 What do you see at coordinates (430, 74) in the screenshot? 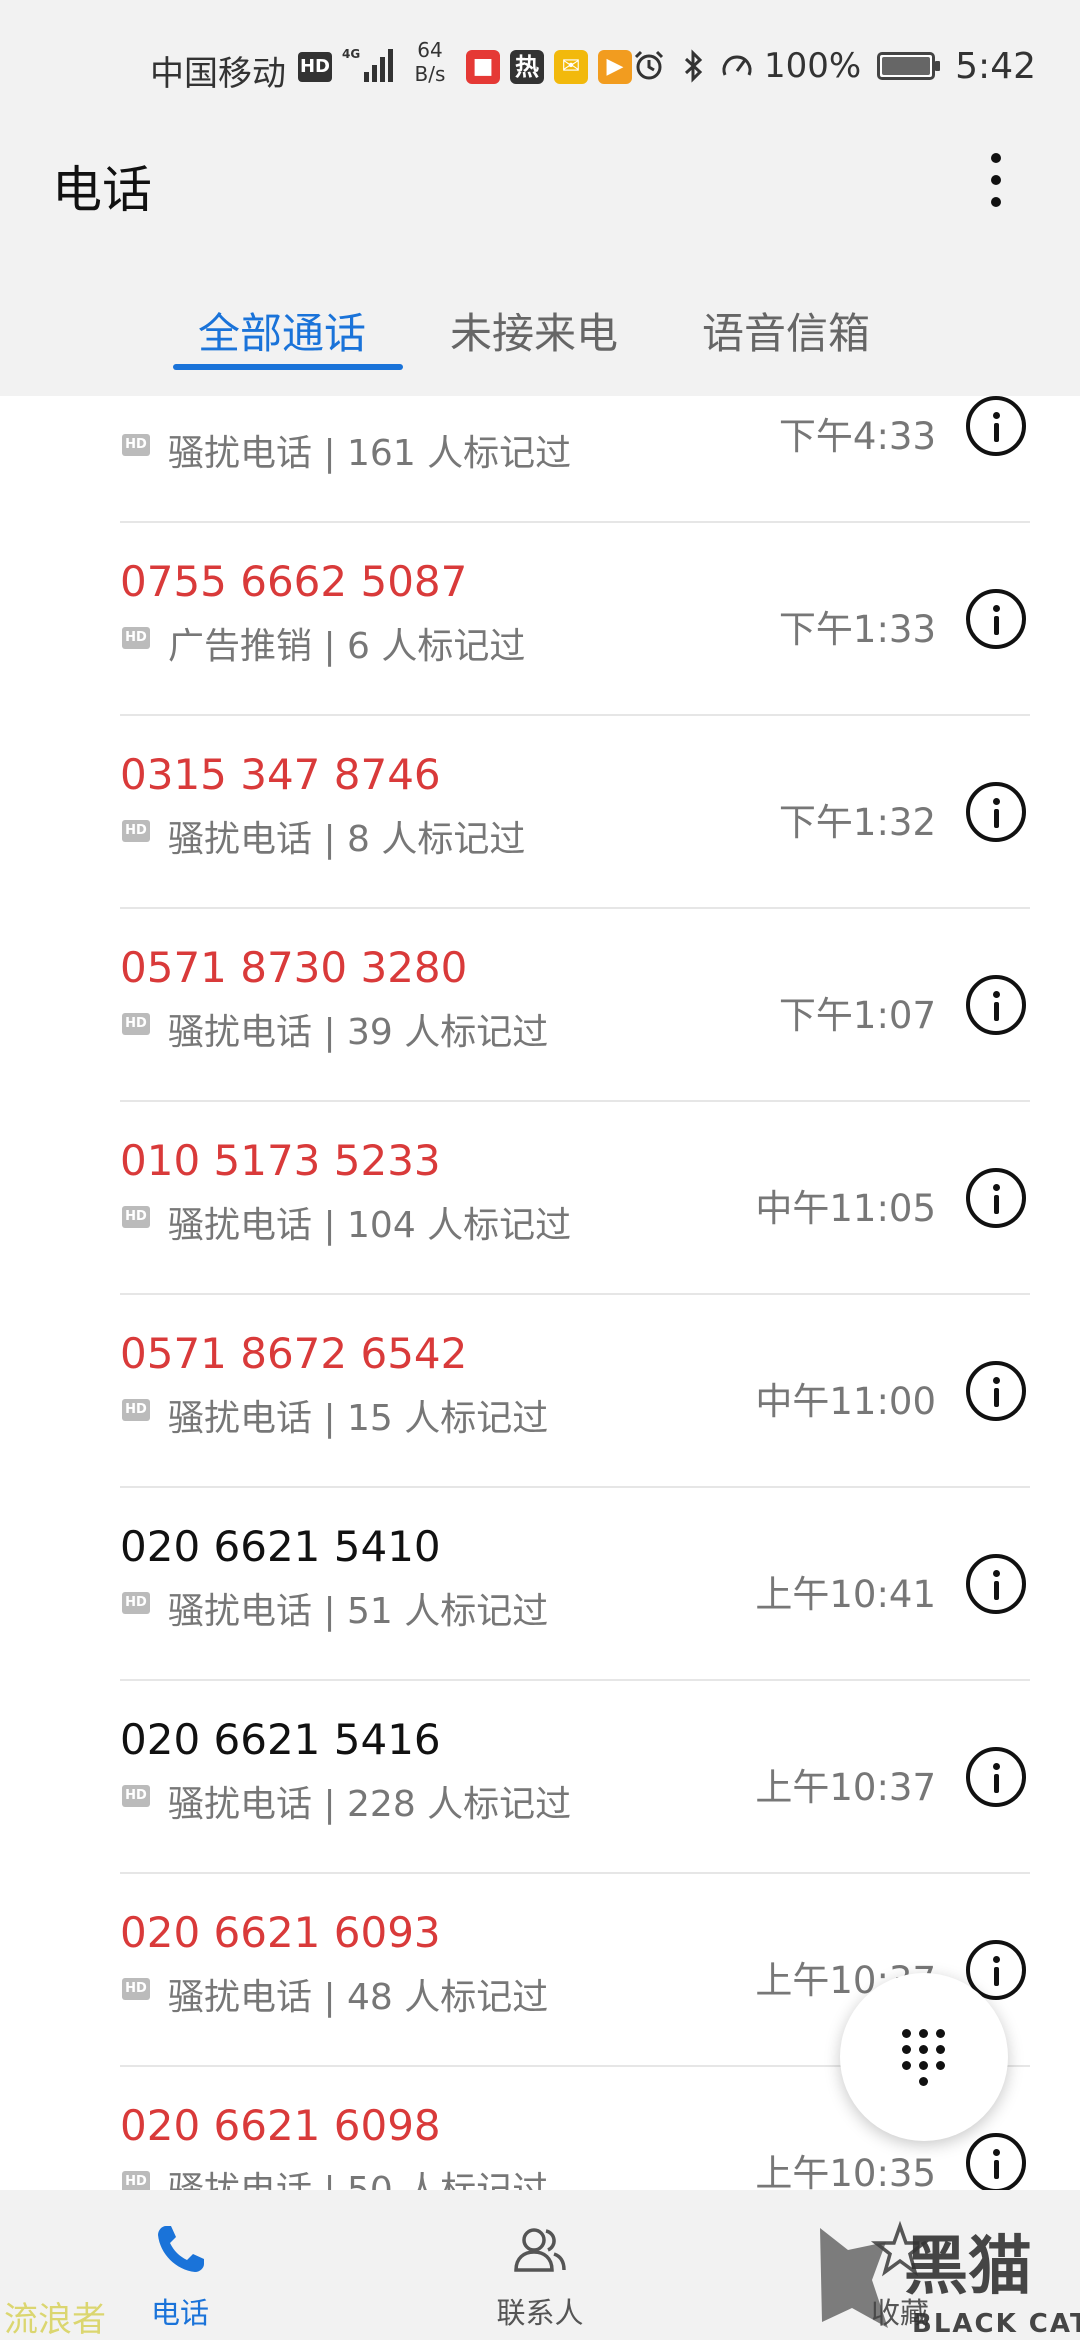
I see `network-speed-unit: B/s` at bounding box center [430, 74].